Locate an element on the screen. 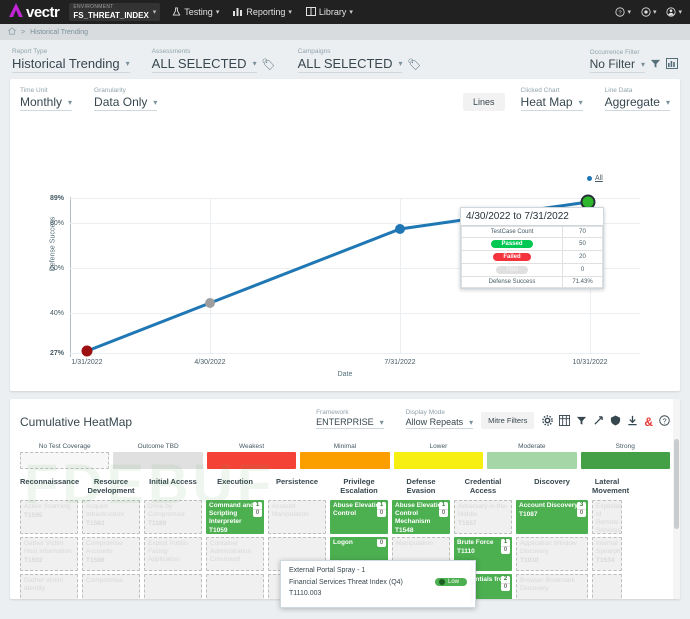 Image resolution: width=690 pixels, height=619 pixels. nav-icon-group: ? ▾ ▾ ▾ is located at coordinates (648, 12).